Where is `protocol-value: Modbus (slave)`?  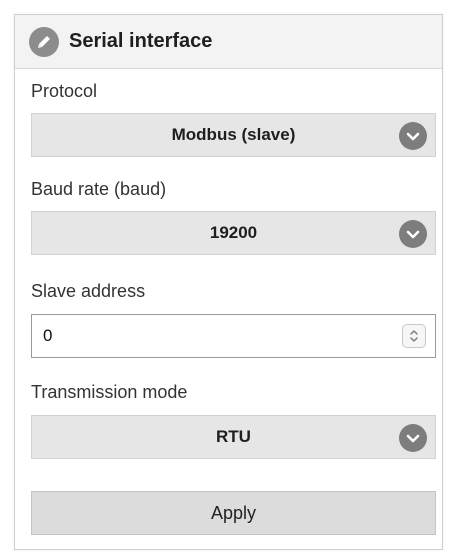
protocol-value: Modbus (slave) is located at coordinates (233, 134).